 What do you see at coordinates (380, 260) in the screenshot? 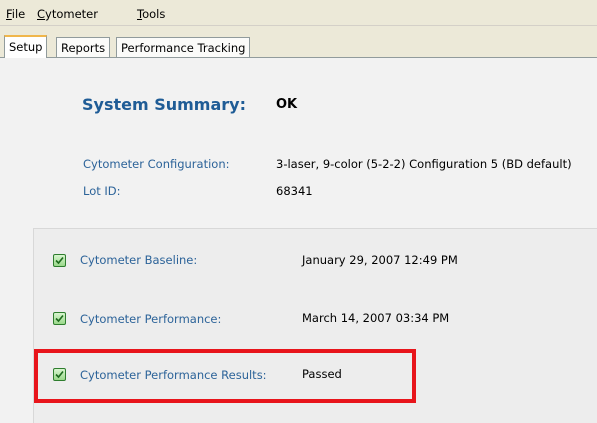
I see `cytometer-baseline-value: January 29, 2007 12:49 PM` at bounding box center [380, 260].